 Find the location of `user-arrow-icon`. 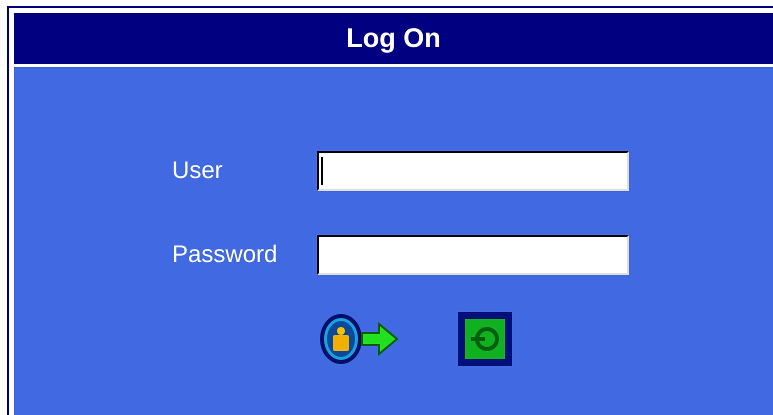

user-arrow-icon is located at coordinates (359, 339).